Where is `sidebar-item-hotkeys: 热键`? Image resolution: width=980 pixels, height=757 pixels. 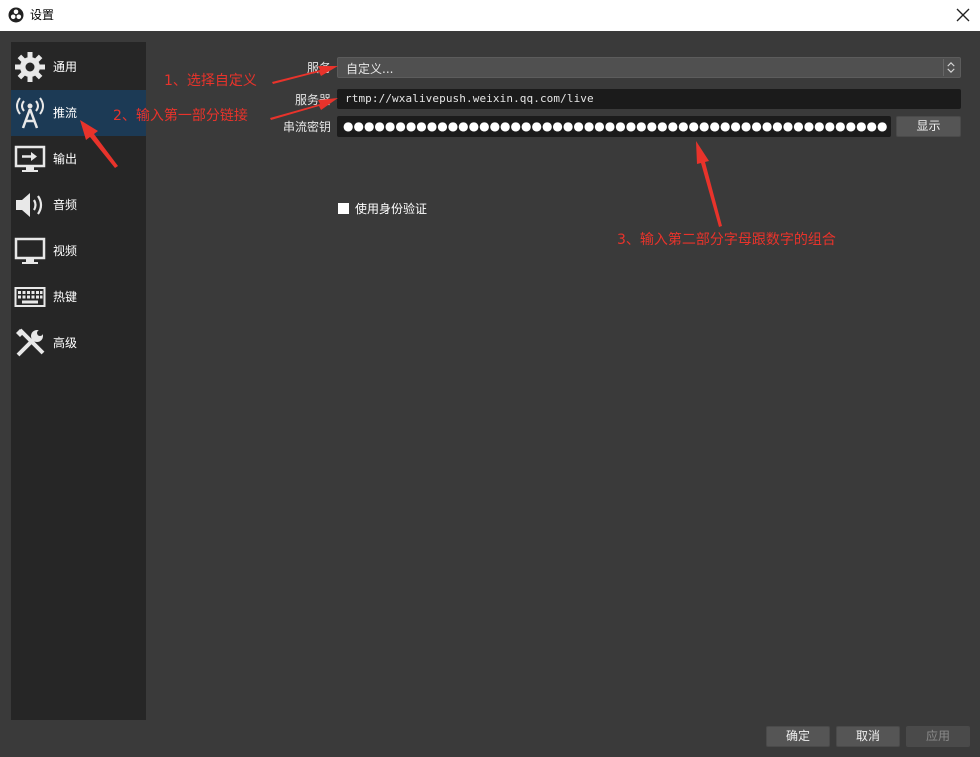 sidebar-item-hotkeys: 热键 is located at coordinates (78, 297).